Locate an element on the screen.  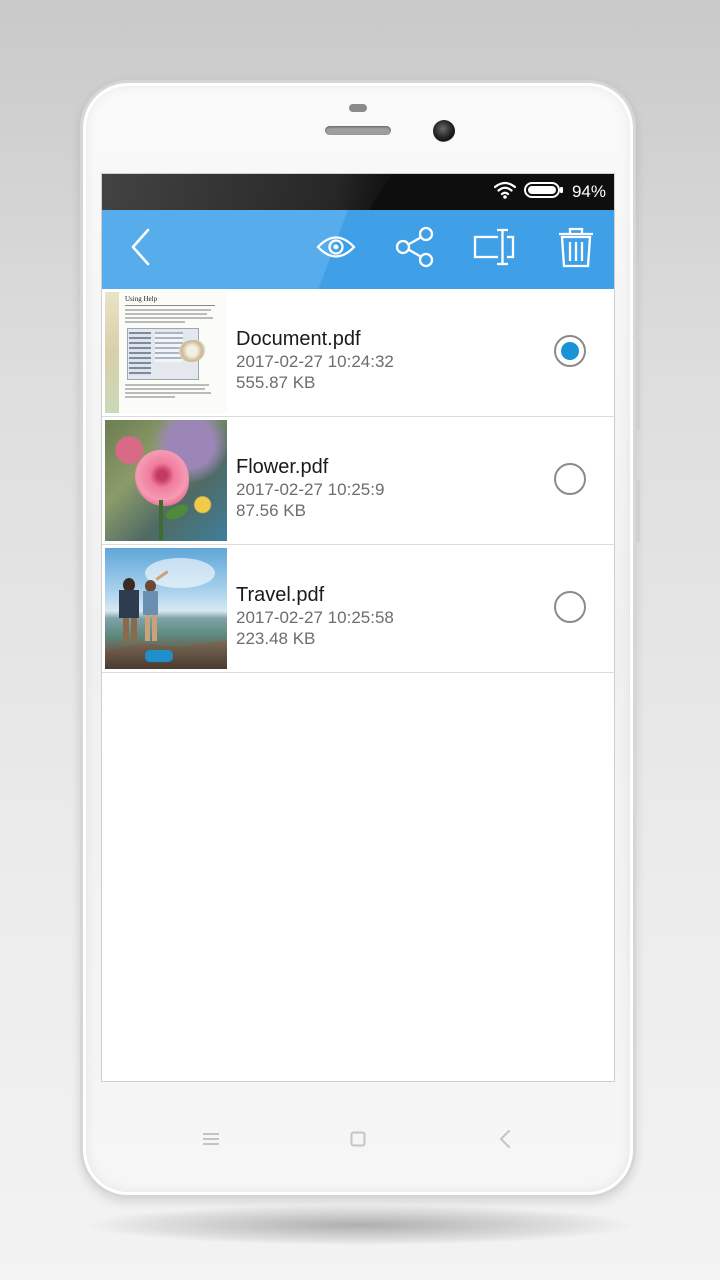
home-icon is located at coordinates (358, 1141).